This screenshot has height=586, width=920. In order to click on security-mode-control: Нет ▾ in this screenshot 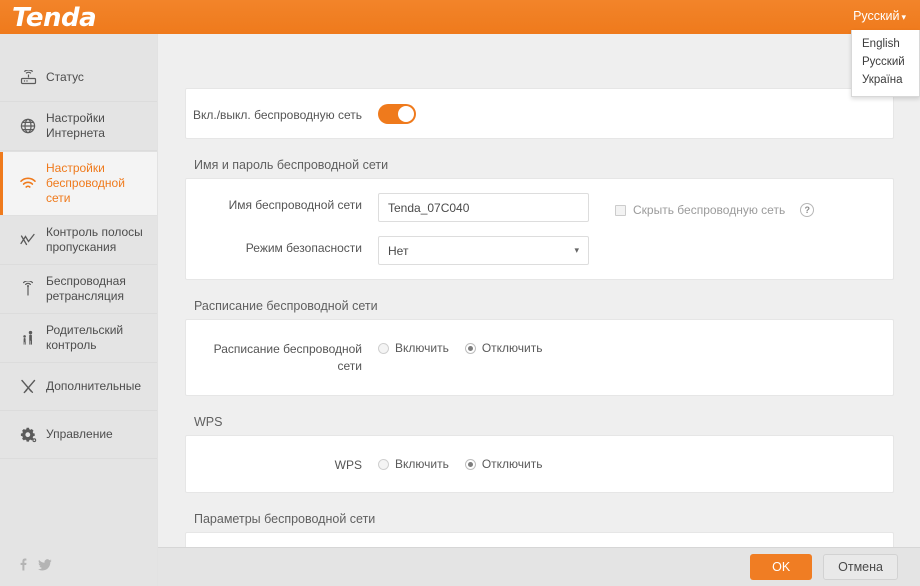, I will do `click(635, 250)`.